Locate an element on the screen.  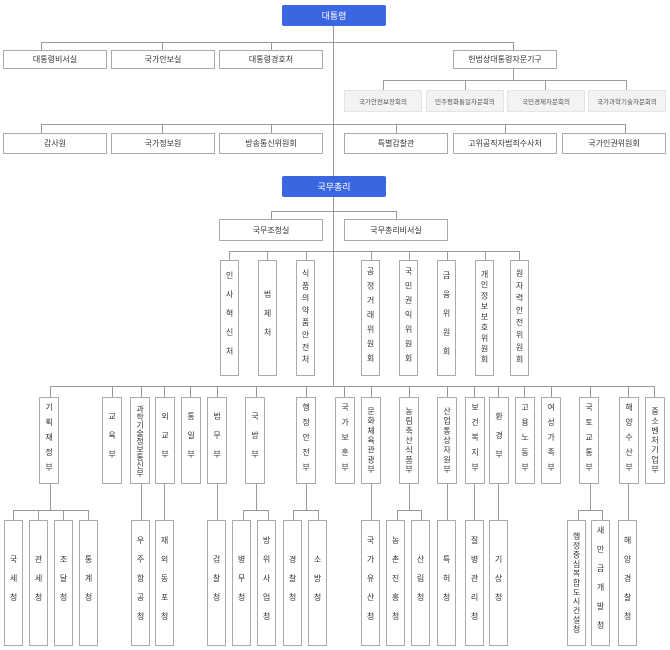
agency-box-label: 질병관리청 is located at coordinates (474, 583).